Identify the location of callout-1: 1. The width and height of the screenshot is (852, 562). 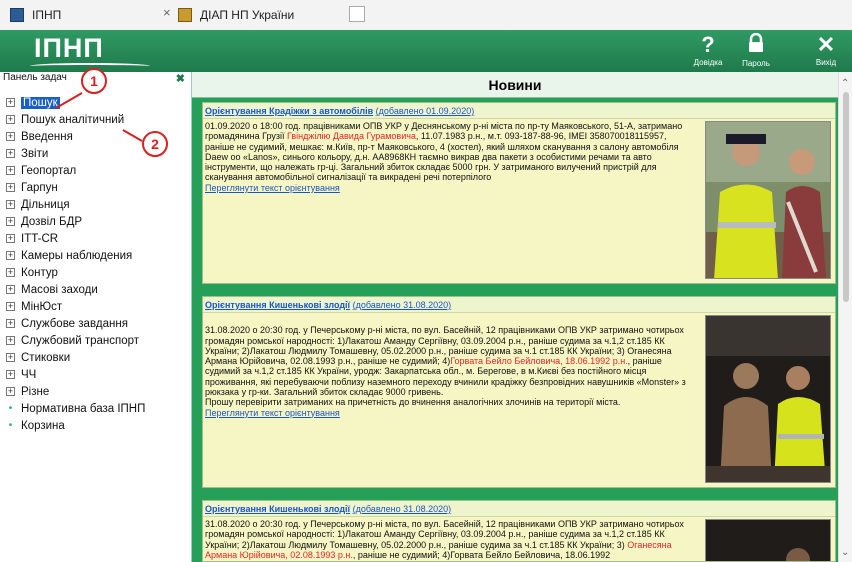
(94, 81).